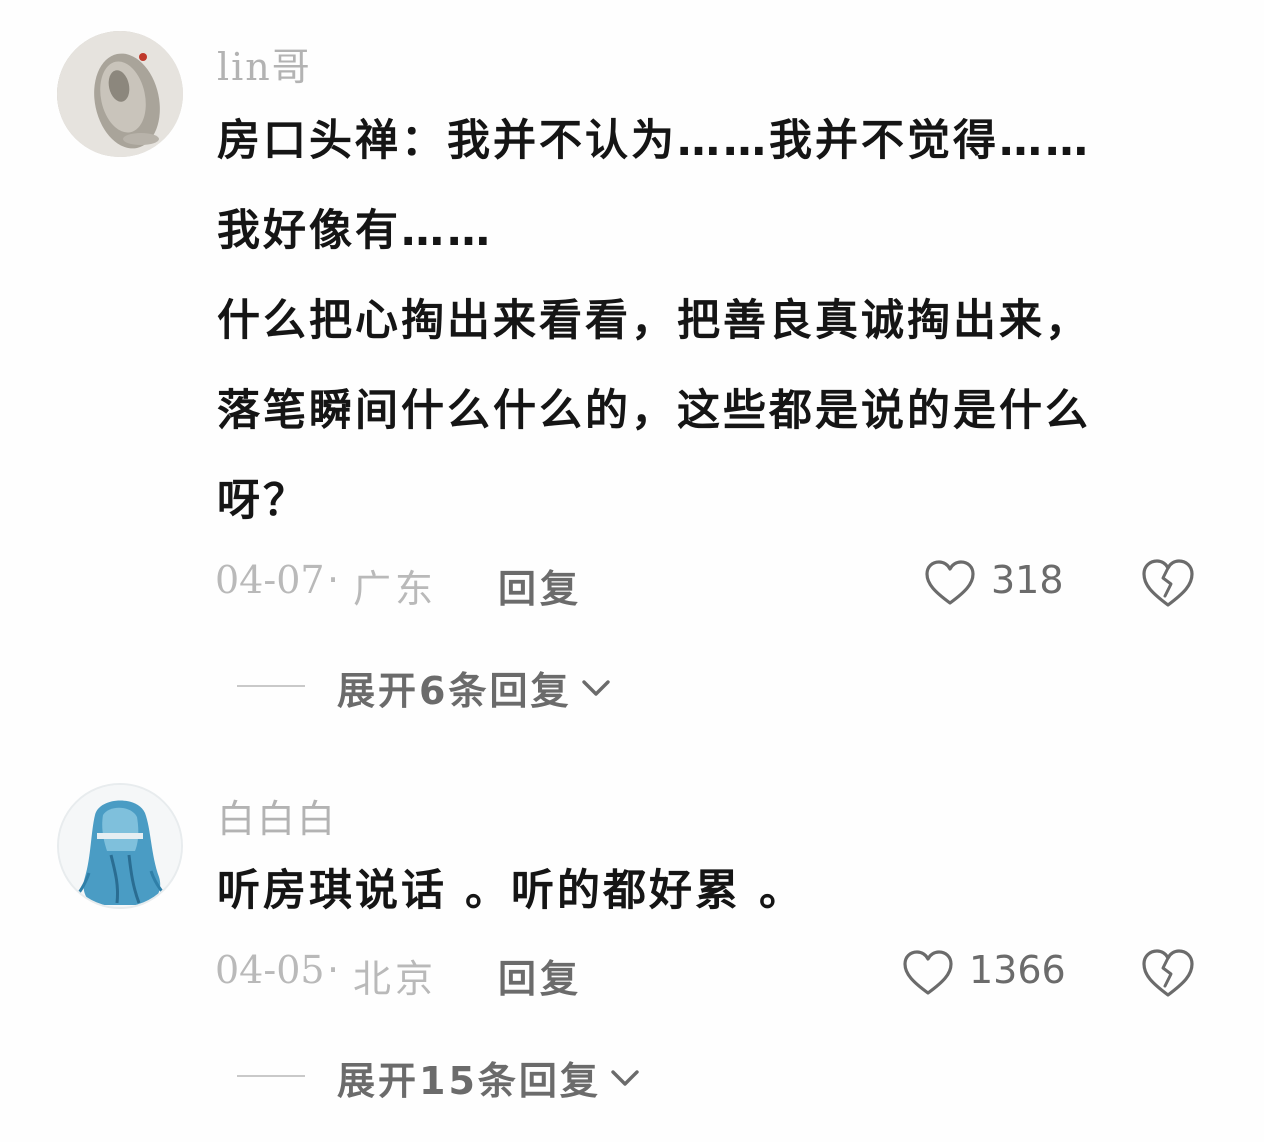  What do you see at coordinates (263, 501) in the screenshot?
I see `comment-text-line: 呀？` at bounding box center [263, 501].